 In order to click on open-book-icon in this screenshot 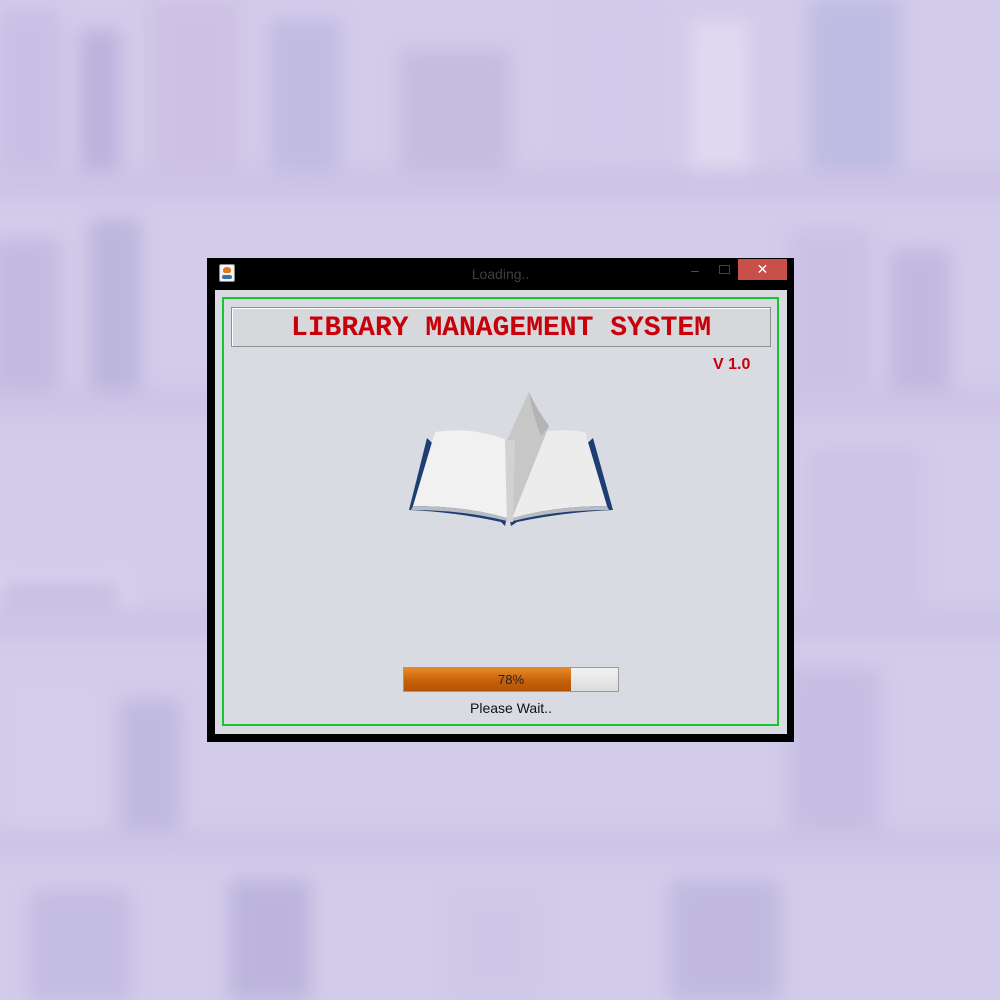, I will do `click(511, 459)`.